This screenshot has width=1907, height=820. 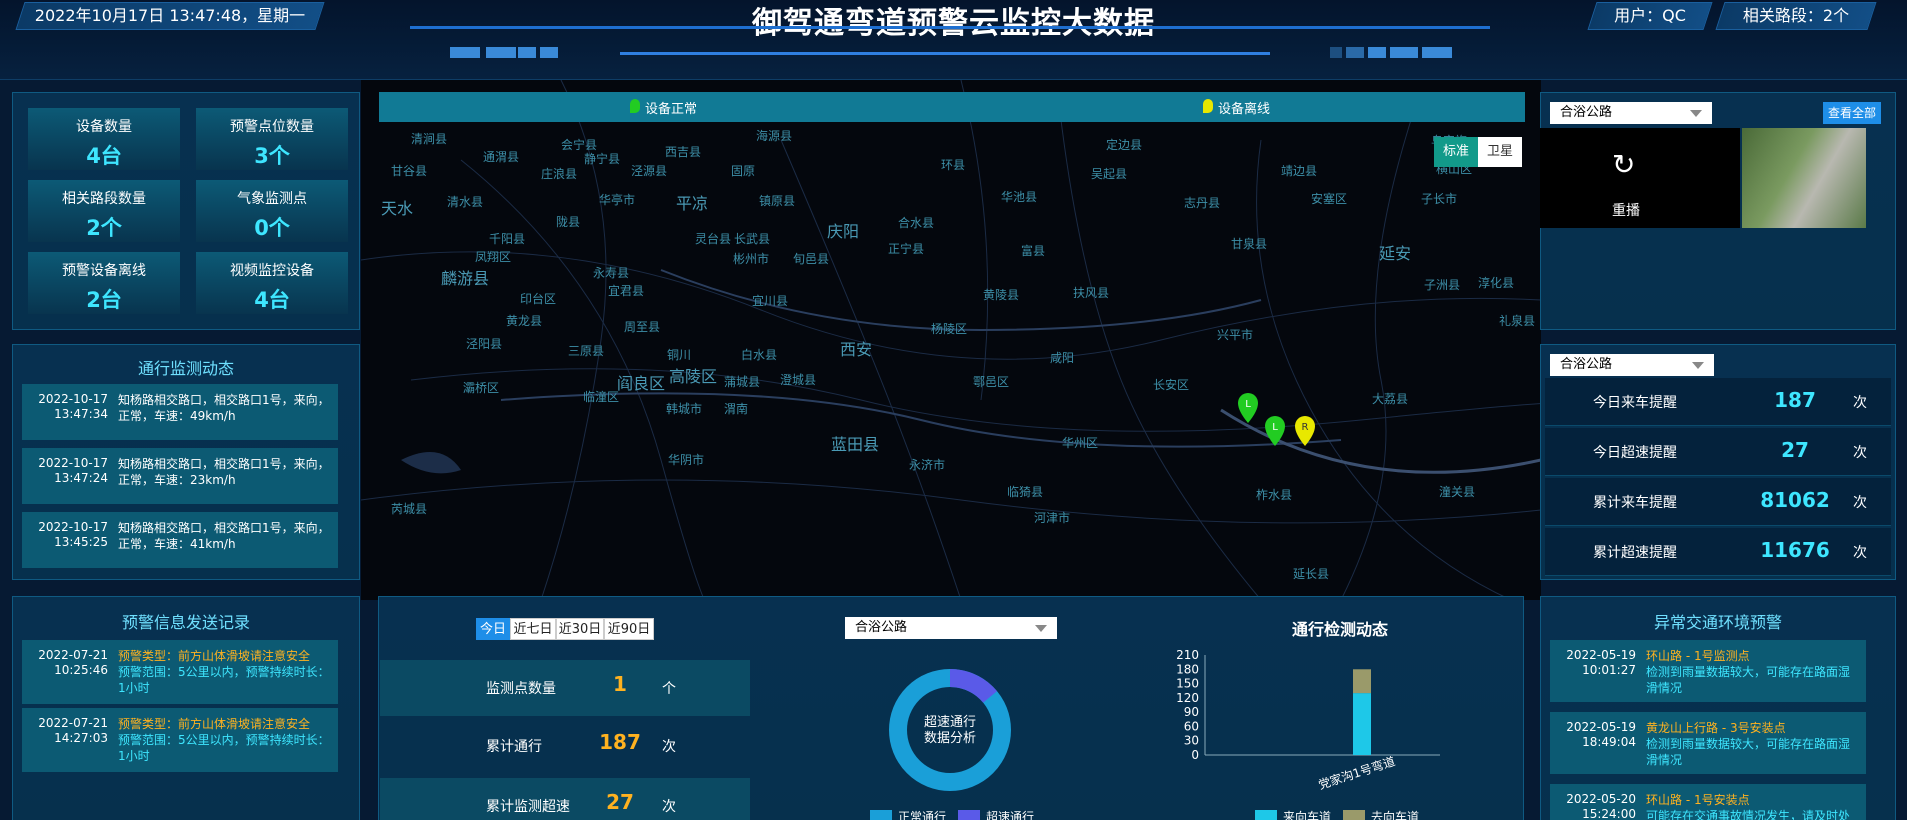 I want to click on anomaly-title: 异常交通环境预警, so click(x=1717, y=622).